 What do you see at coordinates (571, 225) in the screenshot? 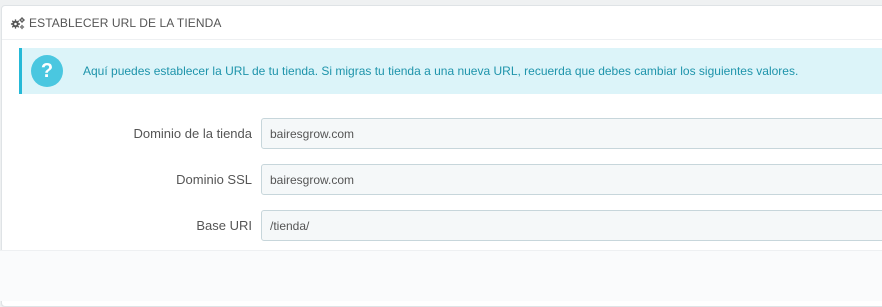
I see `base-uri-input` at bounding box center [571, 225].